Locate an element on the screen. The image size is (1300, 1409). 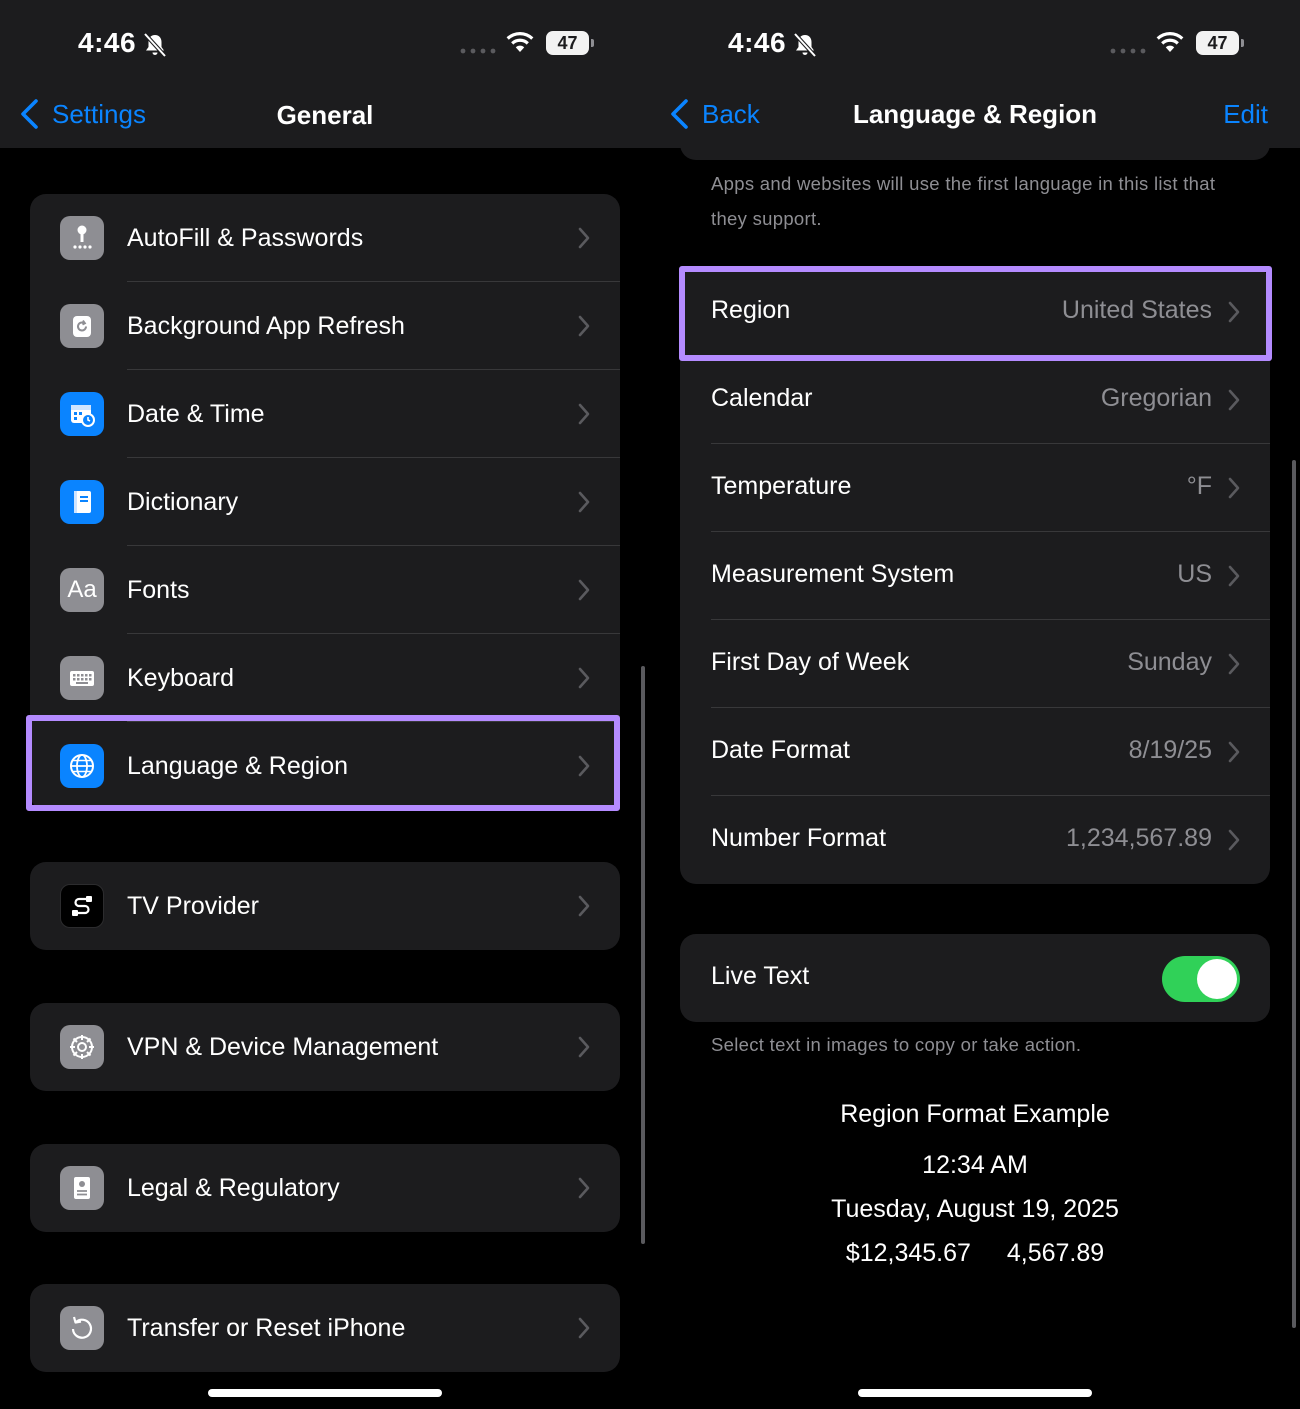
row-label: Temperature is located at coordinates (781, 486).